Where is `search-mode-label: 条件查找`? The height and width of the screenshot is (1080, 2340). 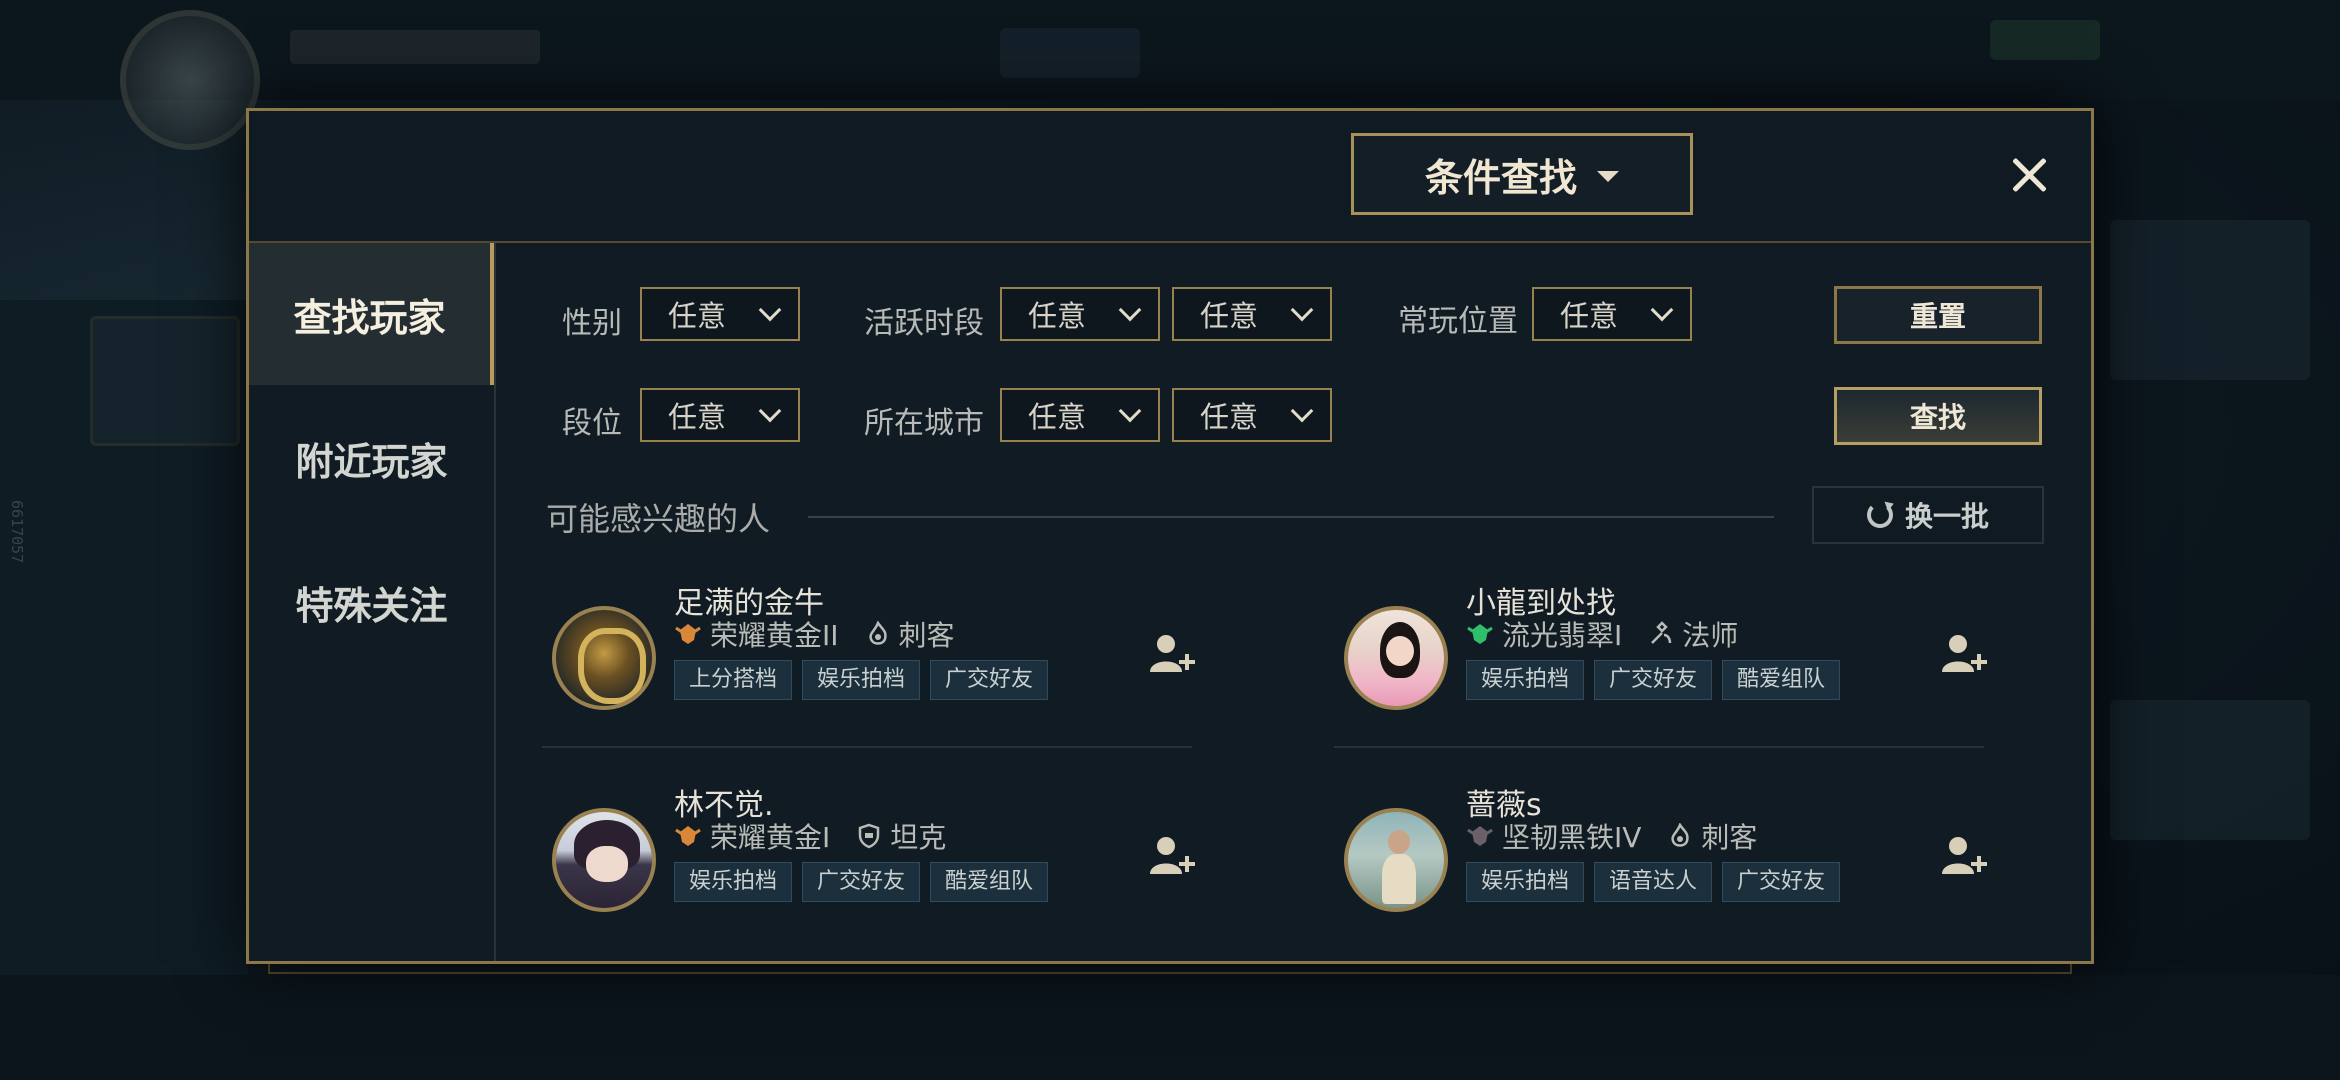
search-mode-label: 条件查找 is located at coordinates (1500, 177).